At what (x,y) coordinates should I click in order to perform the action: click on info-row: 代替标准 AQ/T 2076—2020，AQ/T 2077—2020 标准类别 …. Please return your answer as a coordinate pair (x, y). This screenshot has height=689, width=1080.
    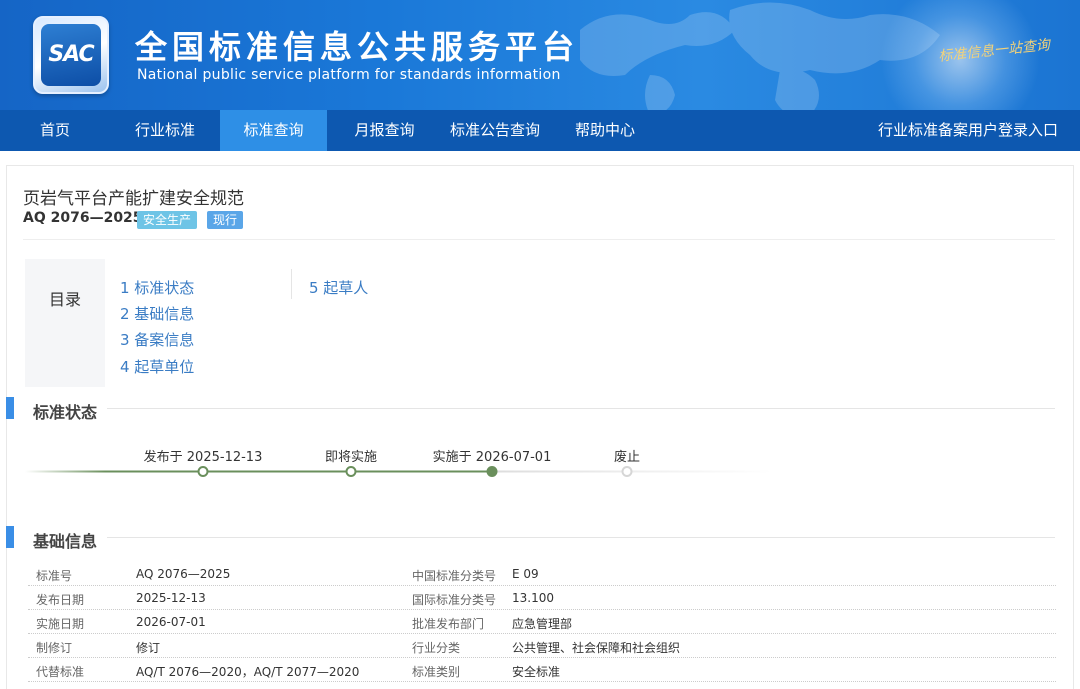
    Looking at the image, I should click on (542, 670).